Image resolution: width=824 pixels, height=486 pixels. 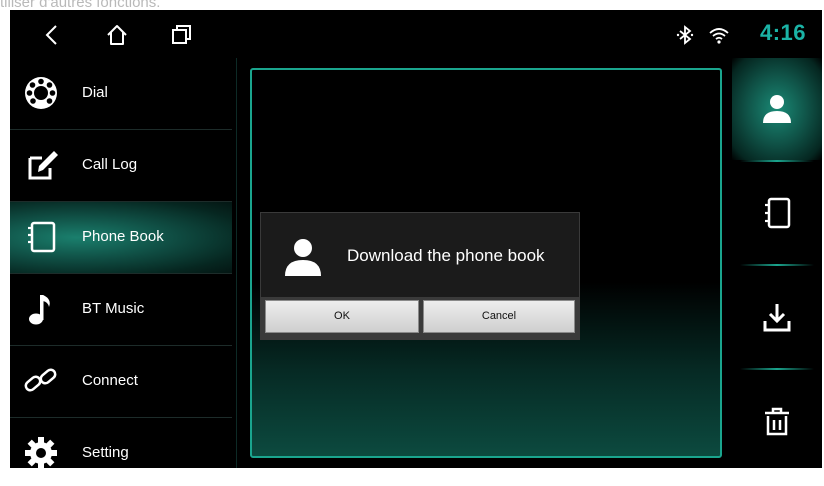 I want to click on download-button, so click(x=777, y=317).